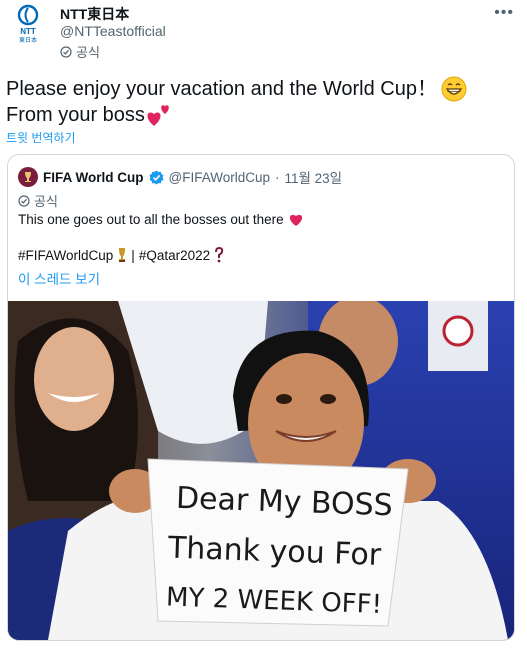  Describe the element at coordinates (65, 255) in the screenshot. I see `hashtag-fifaworldcup: #FIFAWorldCup` at that location.